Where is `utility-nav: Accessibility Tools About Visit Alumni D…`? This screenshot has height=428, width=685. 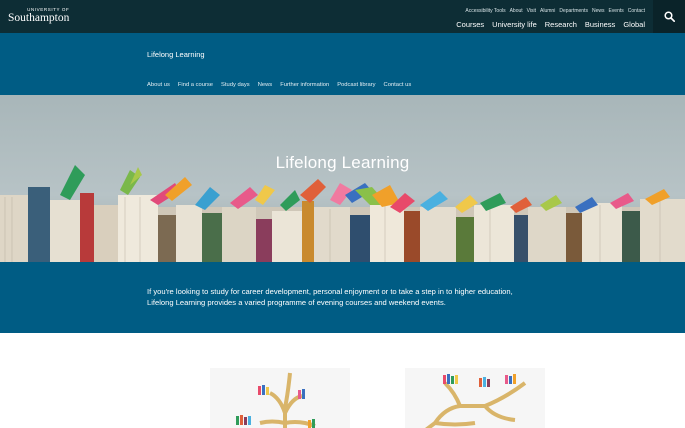 utility-nav: Accessibility Tools About Visit Alumni D… is located at coordinates (555, 11).